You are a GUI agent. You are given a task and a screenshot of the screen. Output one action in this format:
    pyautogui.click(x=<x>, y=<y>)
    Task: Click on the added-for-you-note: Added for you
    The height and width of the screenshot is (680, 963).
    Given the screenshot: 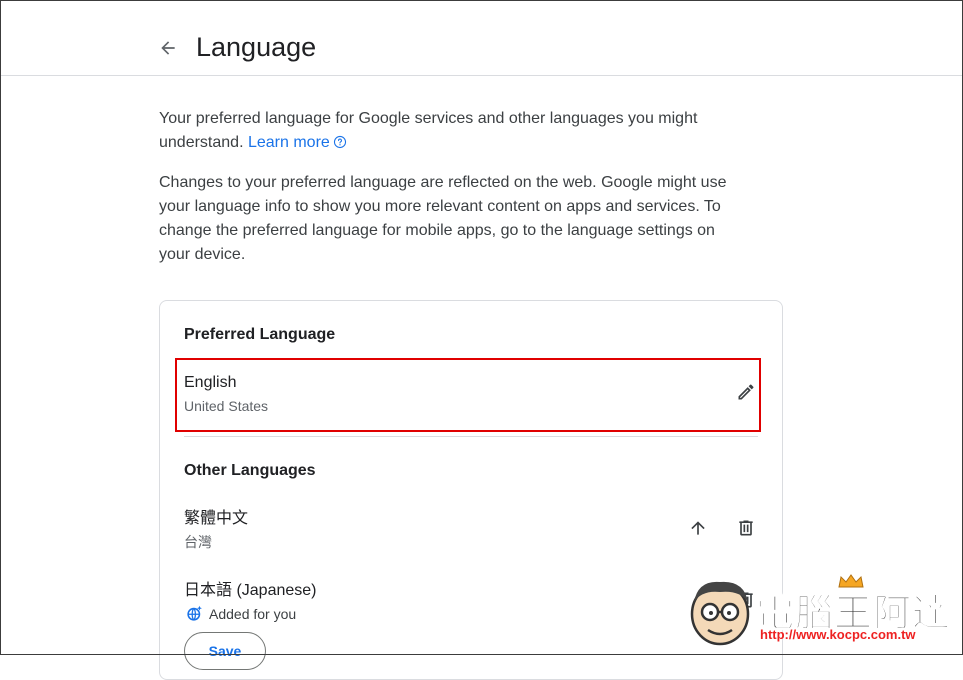 What is the action you would take?
    pyautogui.click(x=241, y=613)
    